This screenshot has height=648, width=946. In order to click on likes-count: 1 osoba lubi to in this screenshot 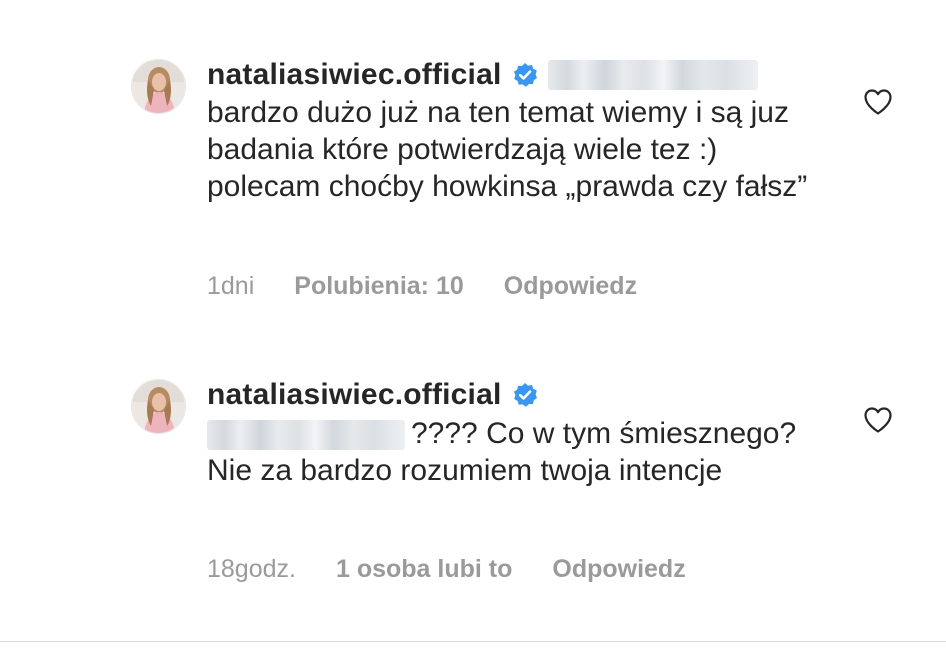, I will do `click(424, 569)`.